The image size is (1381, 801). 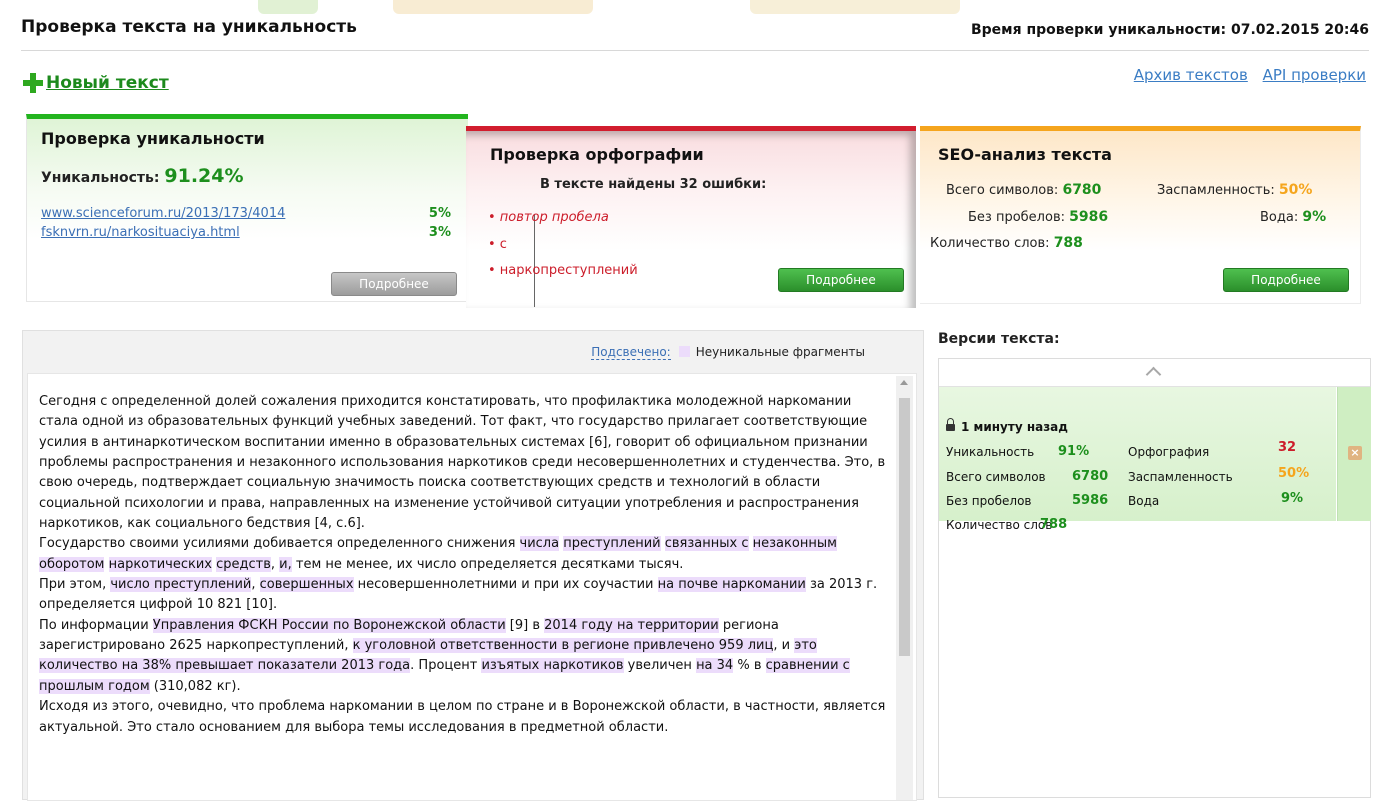 I want to click on scroll-up-arrow-icon, so click(x=904, y=382).